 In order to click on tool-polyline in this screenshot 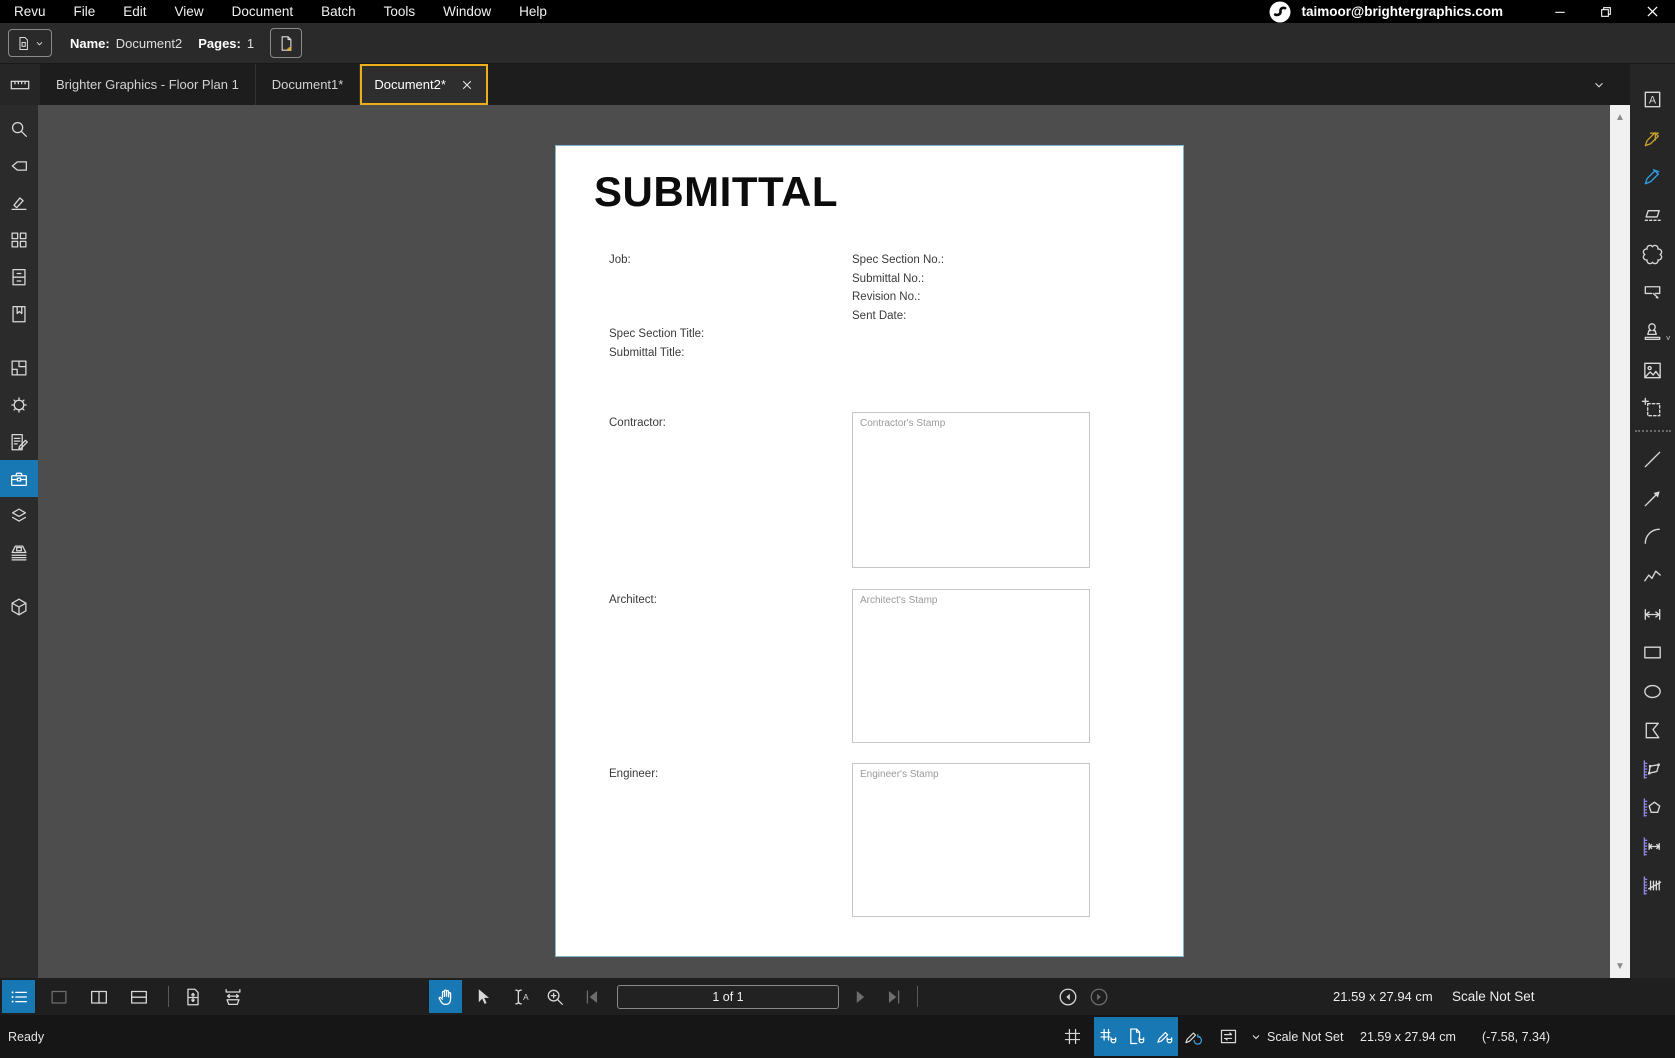, I will do `click(1653, 575)`.